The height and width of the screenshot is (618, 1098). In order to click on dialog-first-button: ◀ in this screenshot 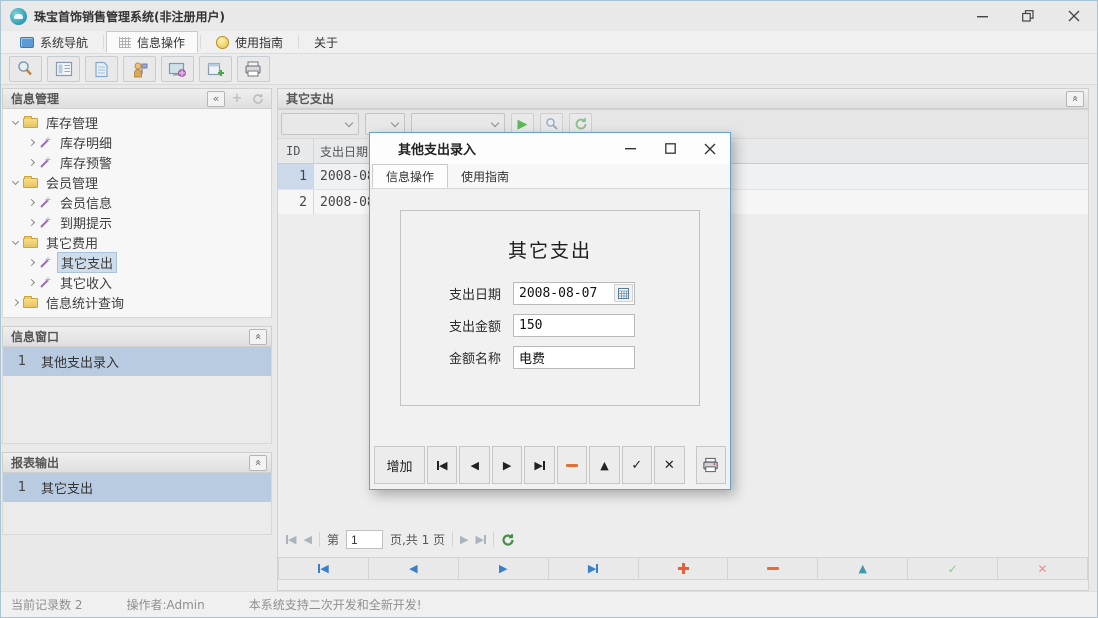, I will do `click(442, 465)`.